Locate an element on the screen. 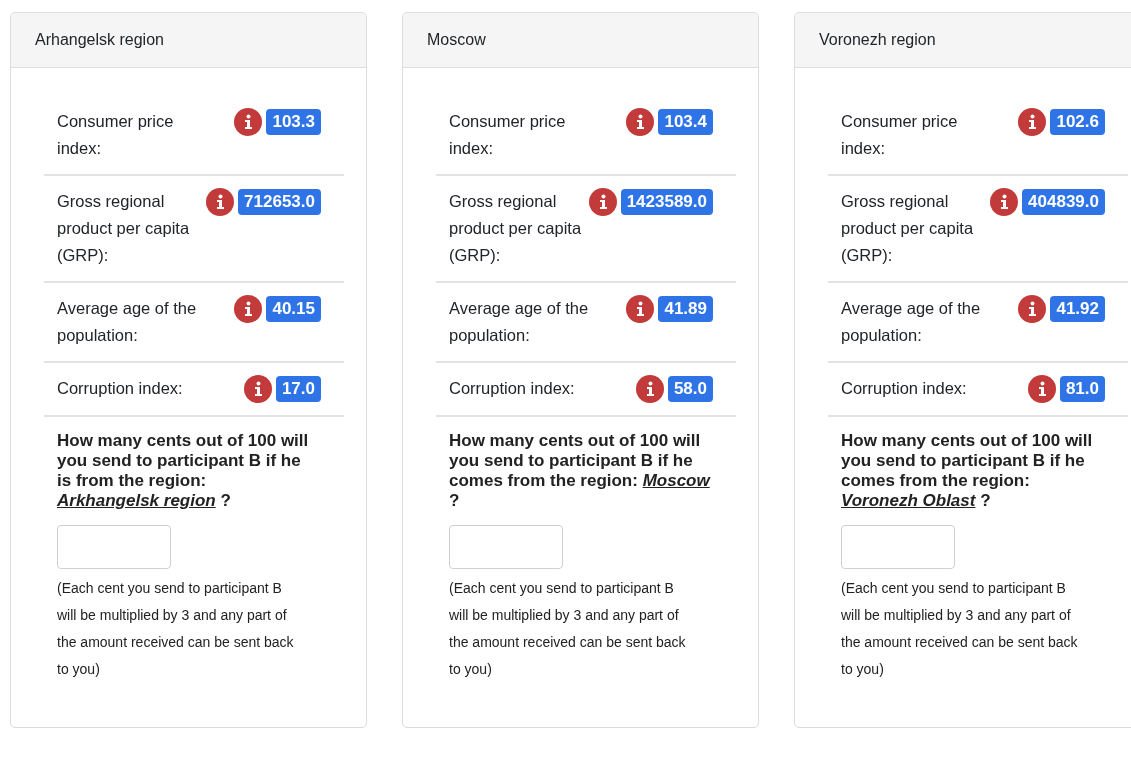 This screenshot has width=1131, height=760. region-link: Moscow is located at coordinates (676, 480).